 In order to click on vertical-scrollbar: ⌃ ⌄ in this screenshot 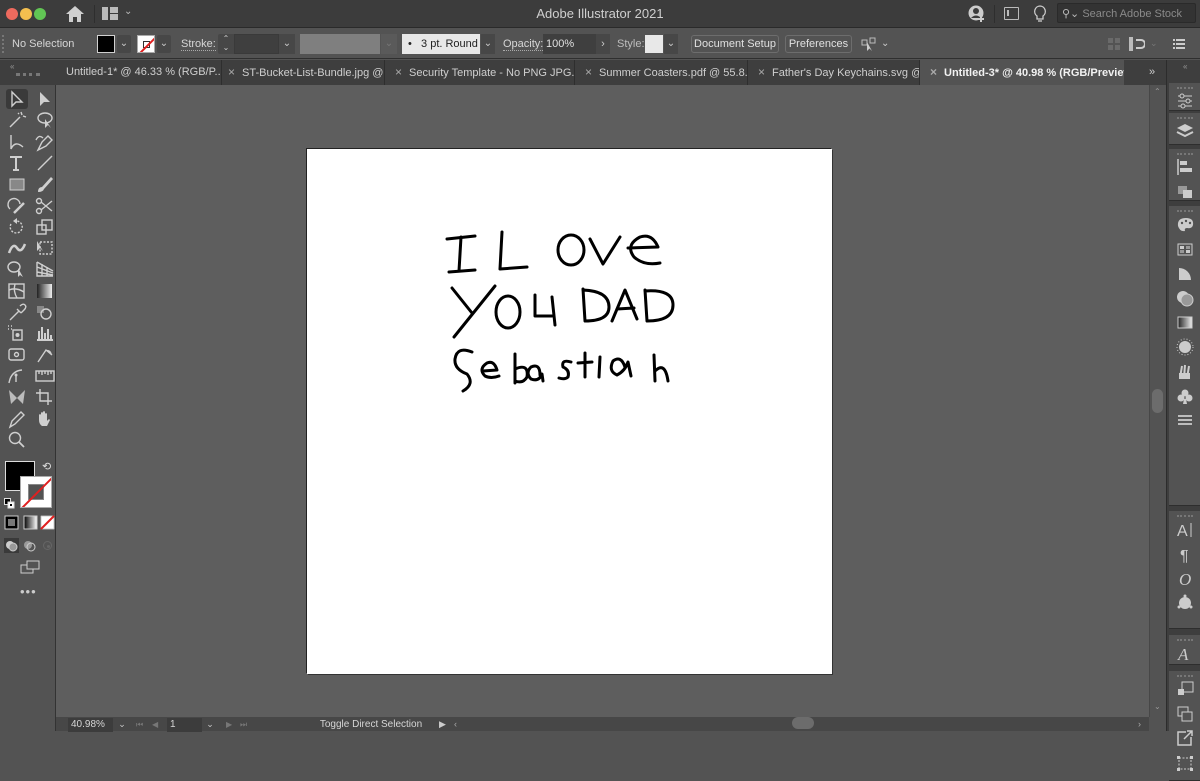, I will do `click(1157, 401)`.